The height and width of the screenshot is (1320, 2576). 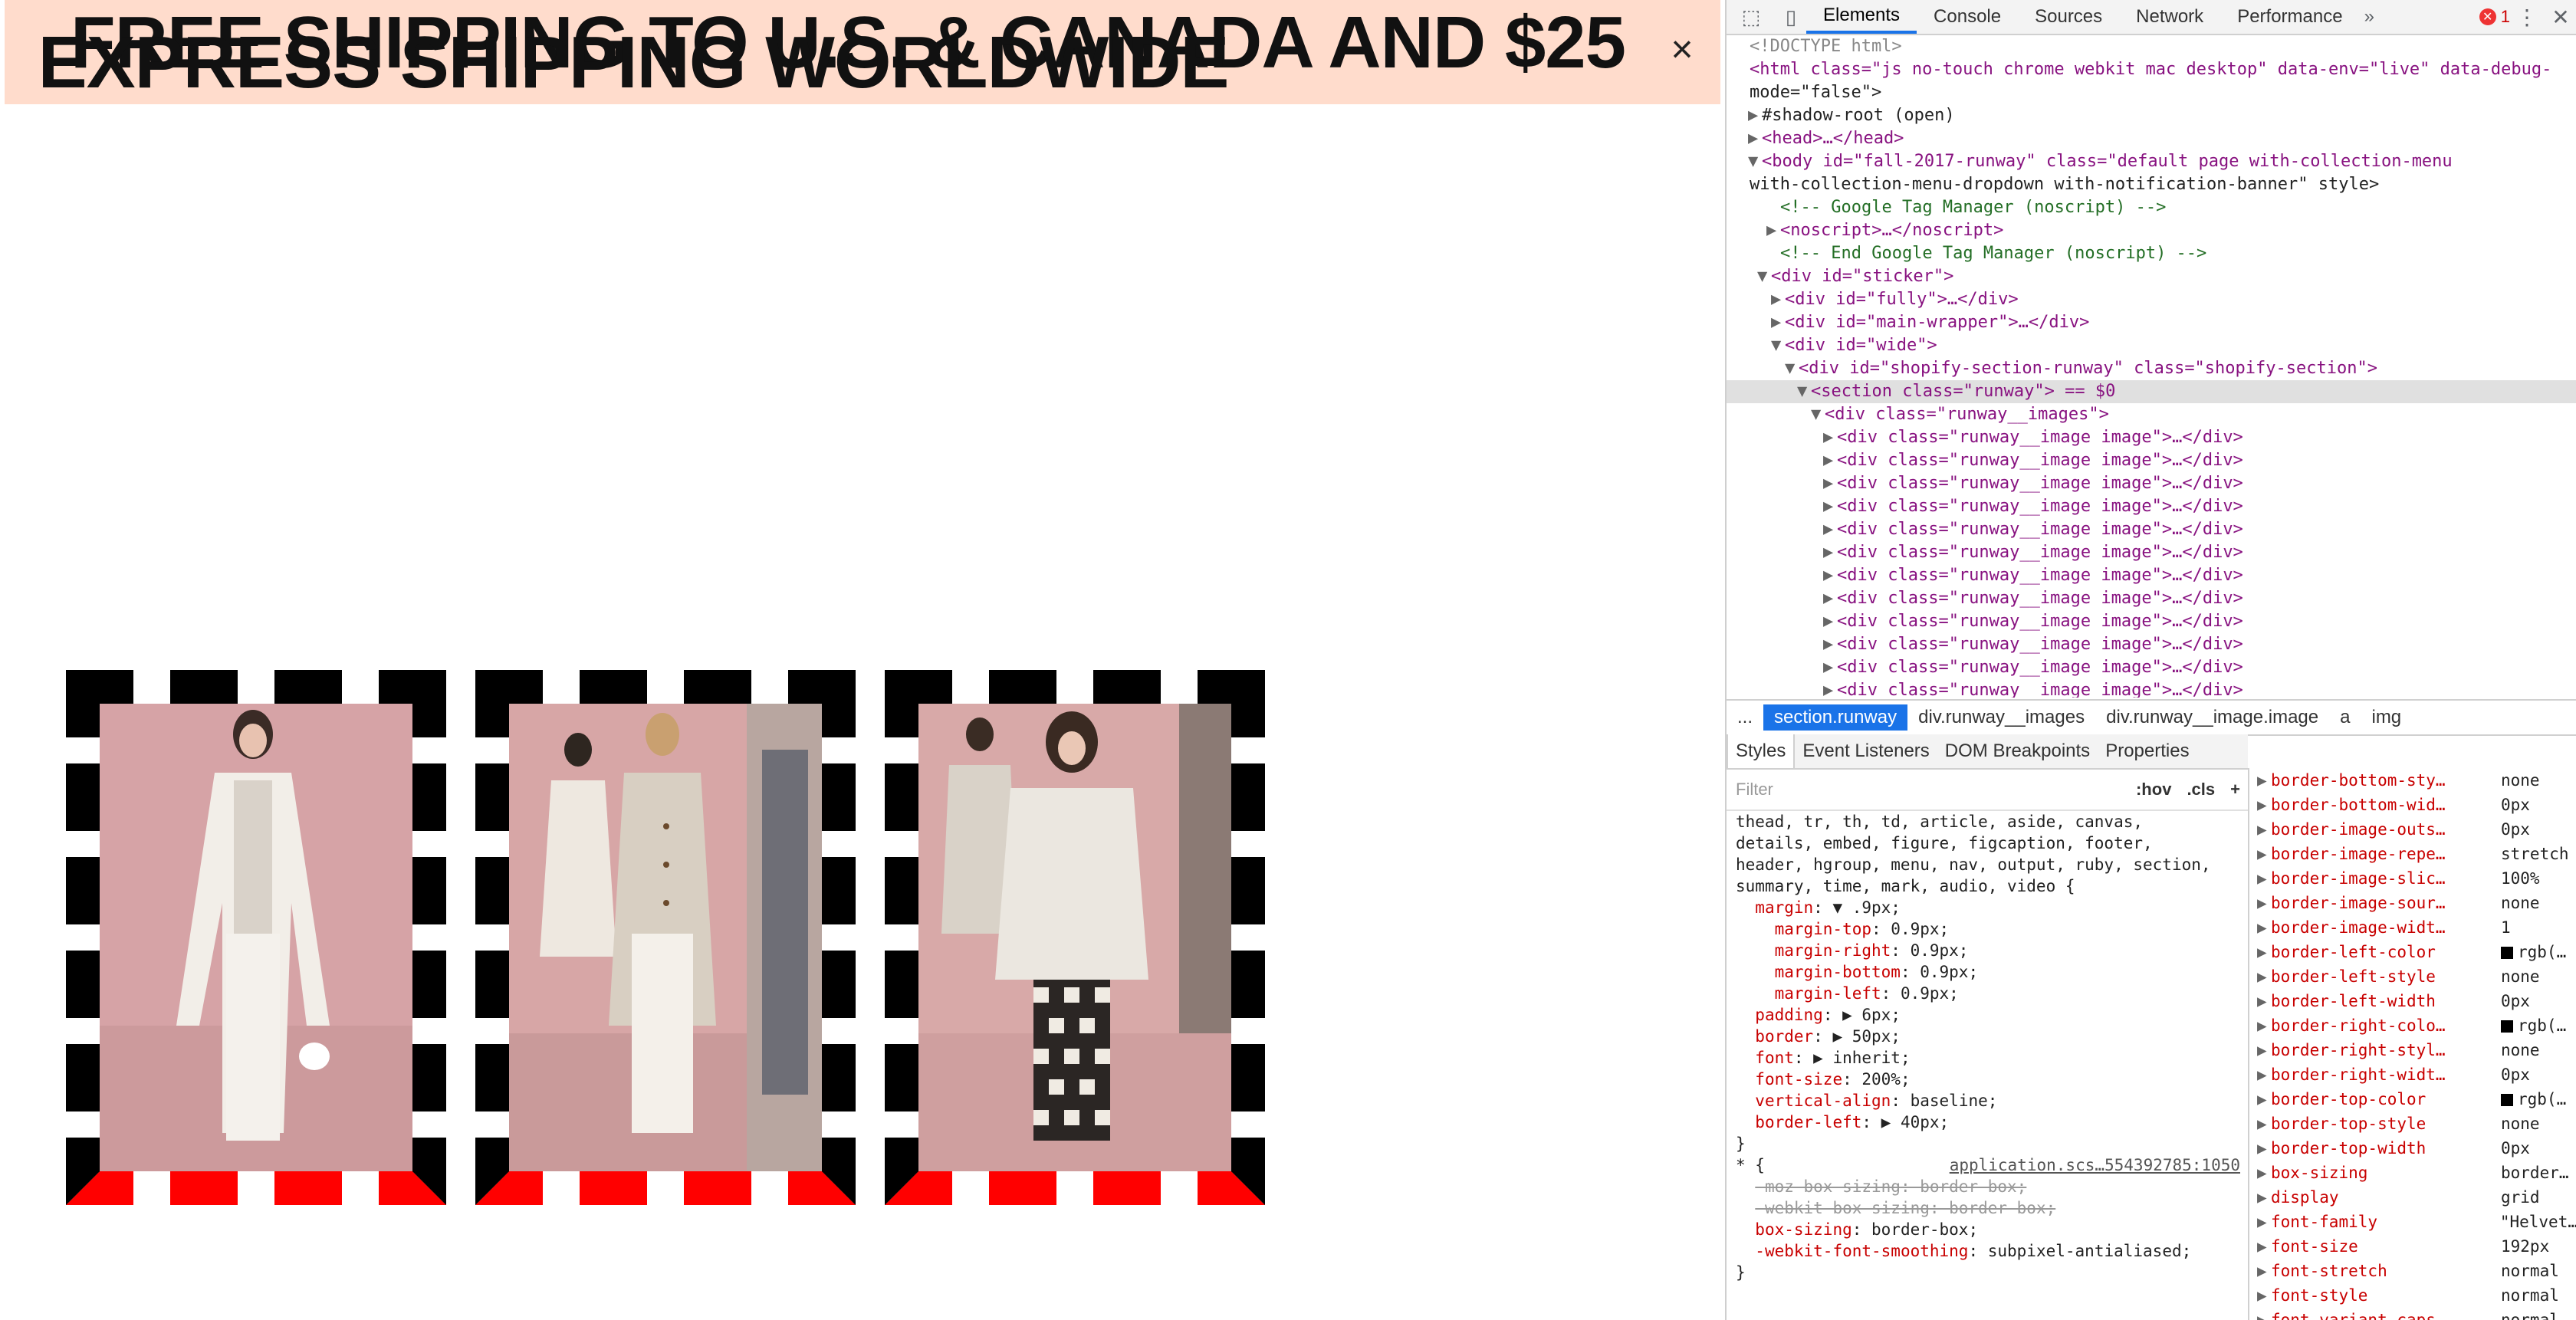 What do you see at coordinates (2412, 927) in the screenshot?
I see `computed-property-row: ▶ border-image-widt… 1` at bounding box center [2412, 927].